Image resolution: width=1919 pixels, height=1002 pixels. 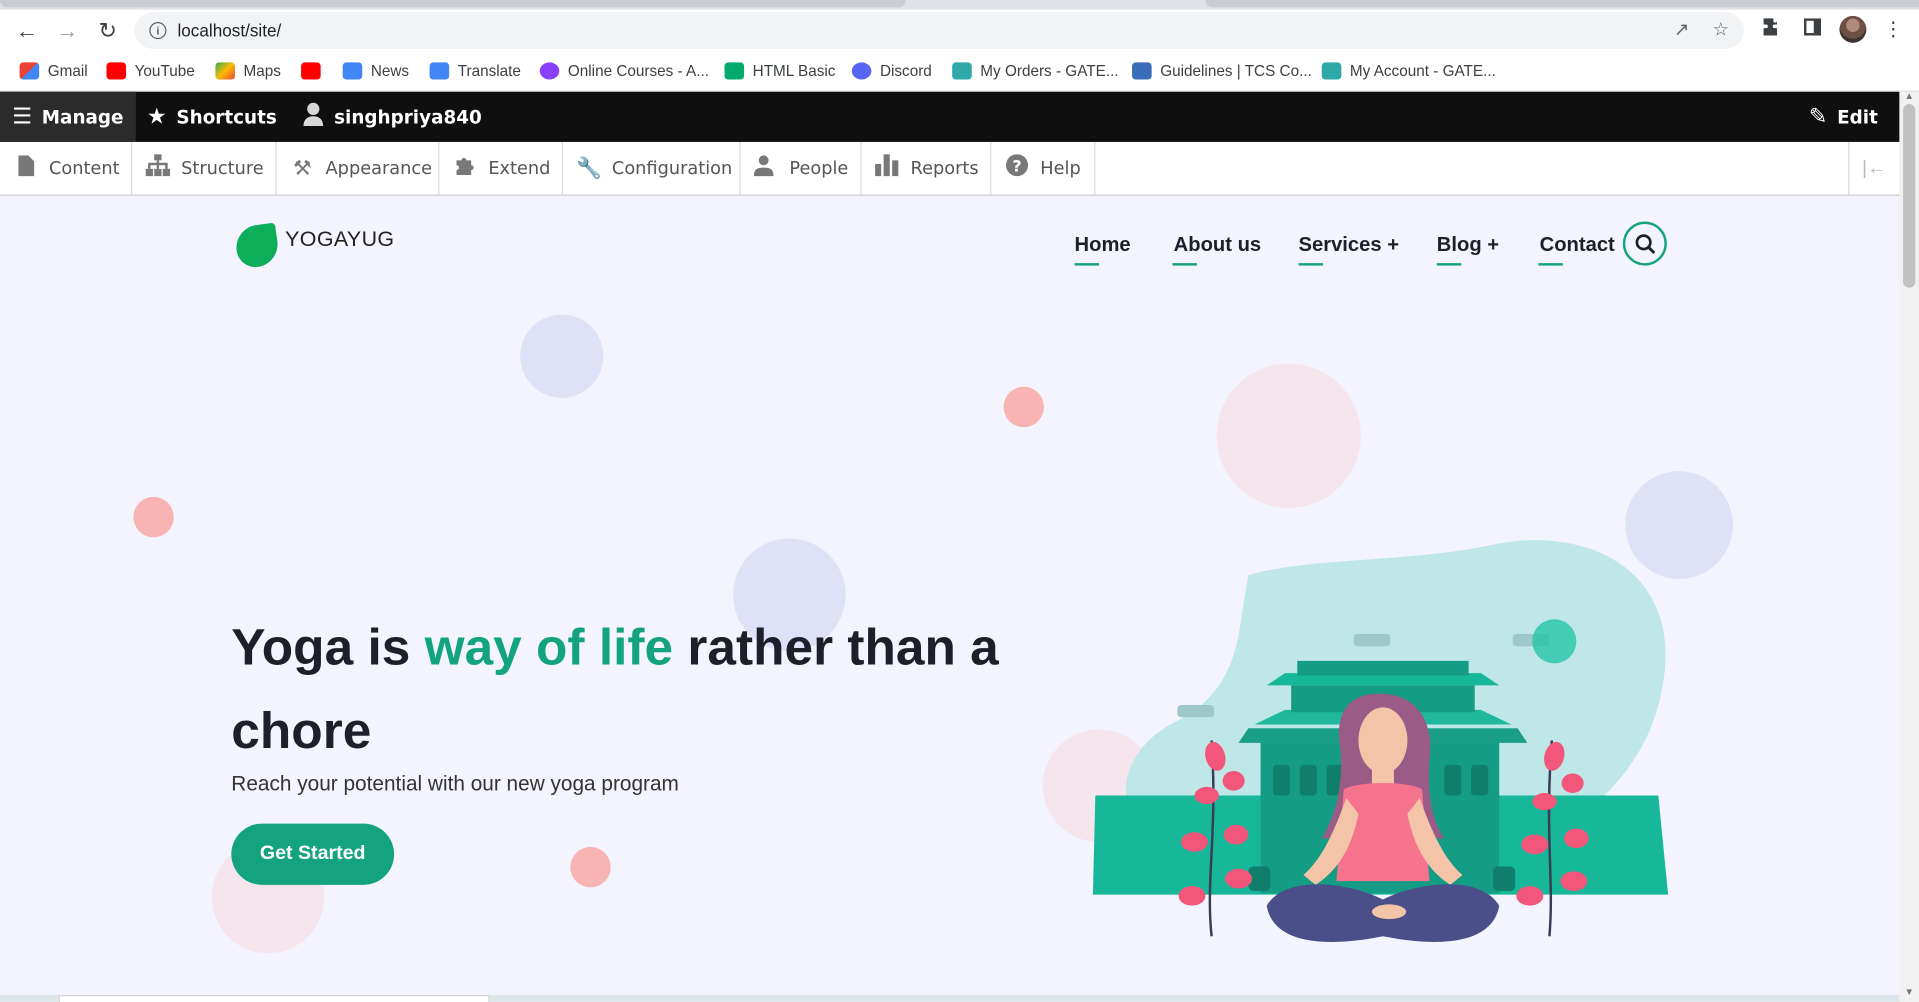 I want to click on tray-structure: Structure, so click(x=204, y=168).